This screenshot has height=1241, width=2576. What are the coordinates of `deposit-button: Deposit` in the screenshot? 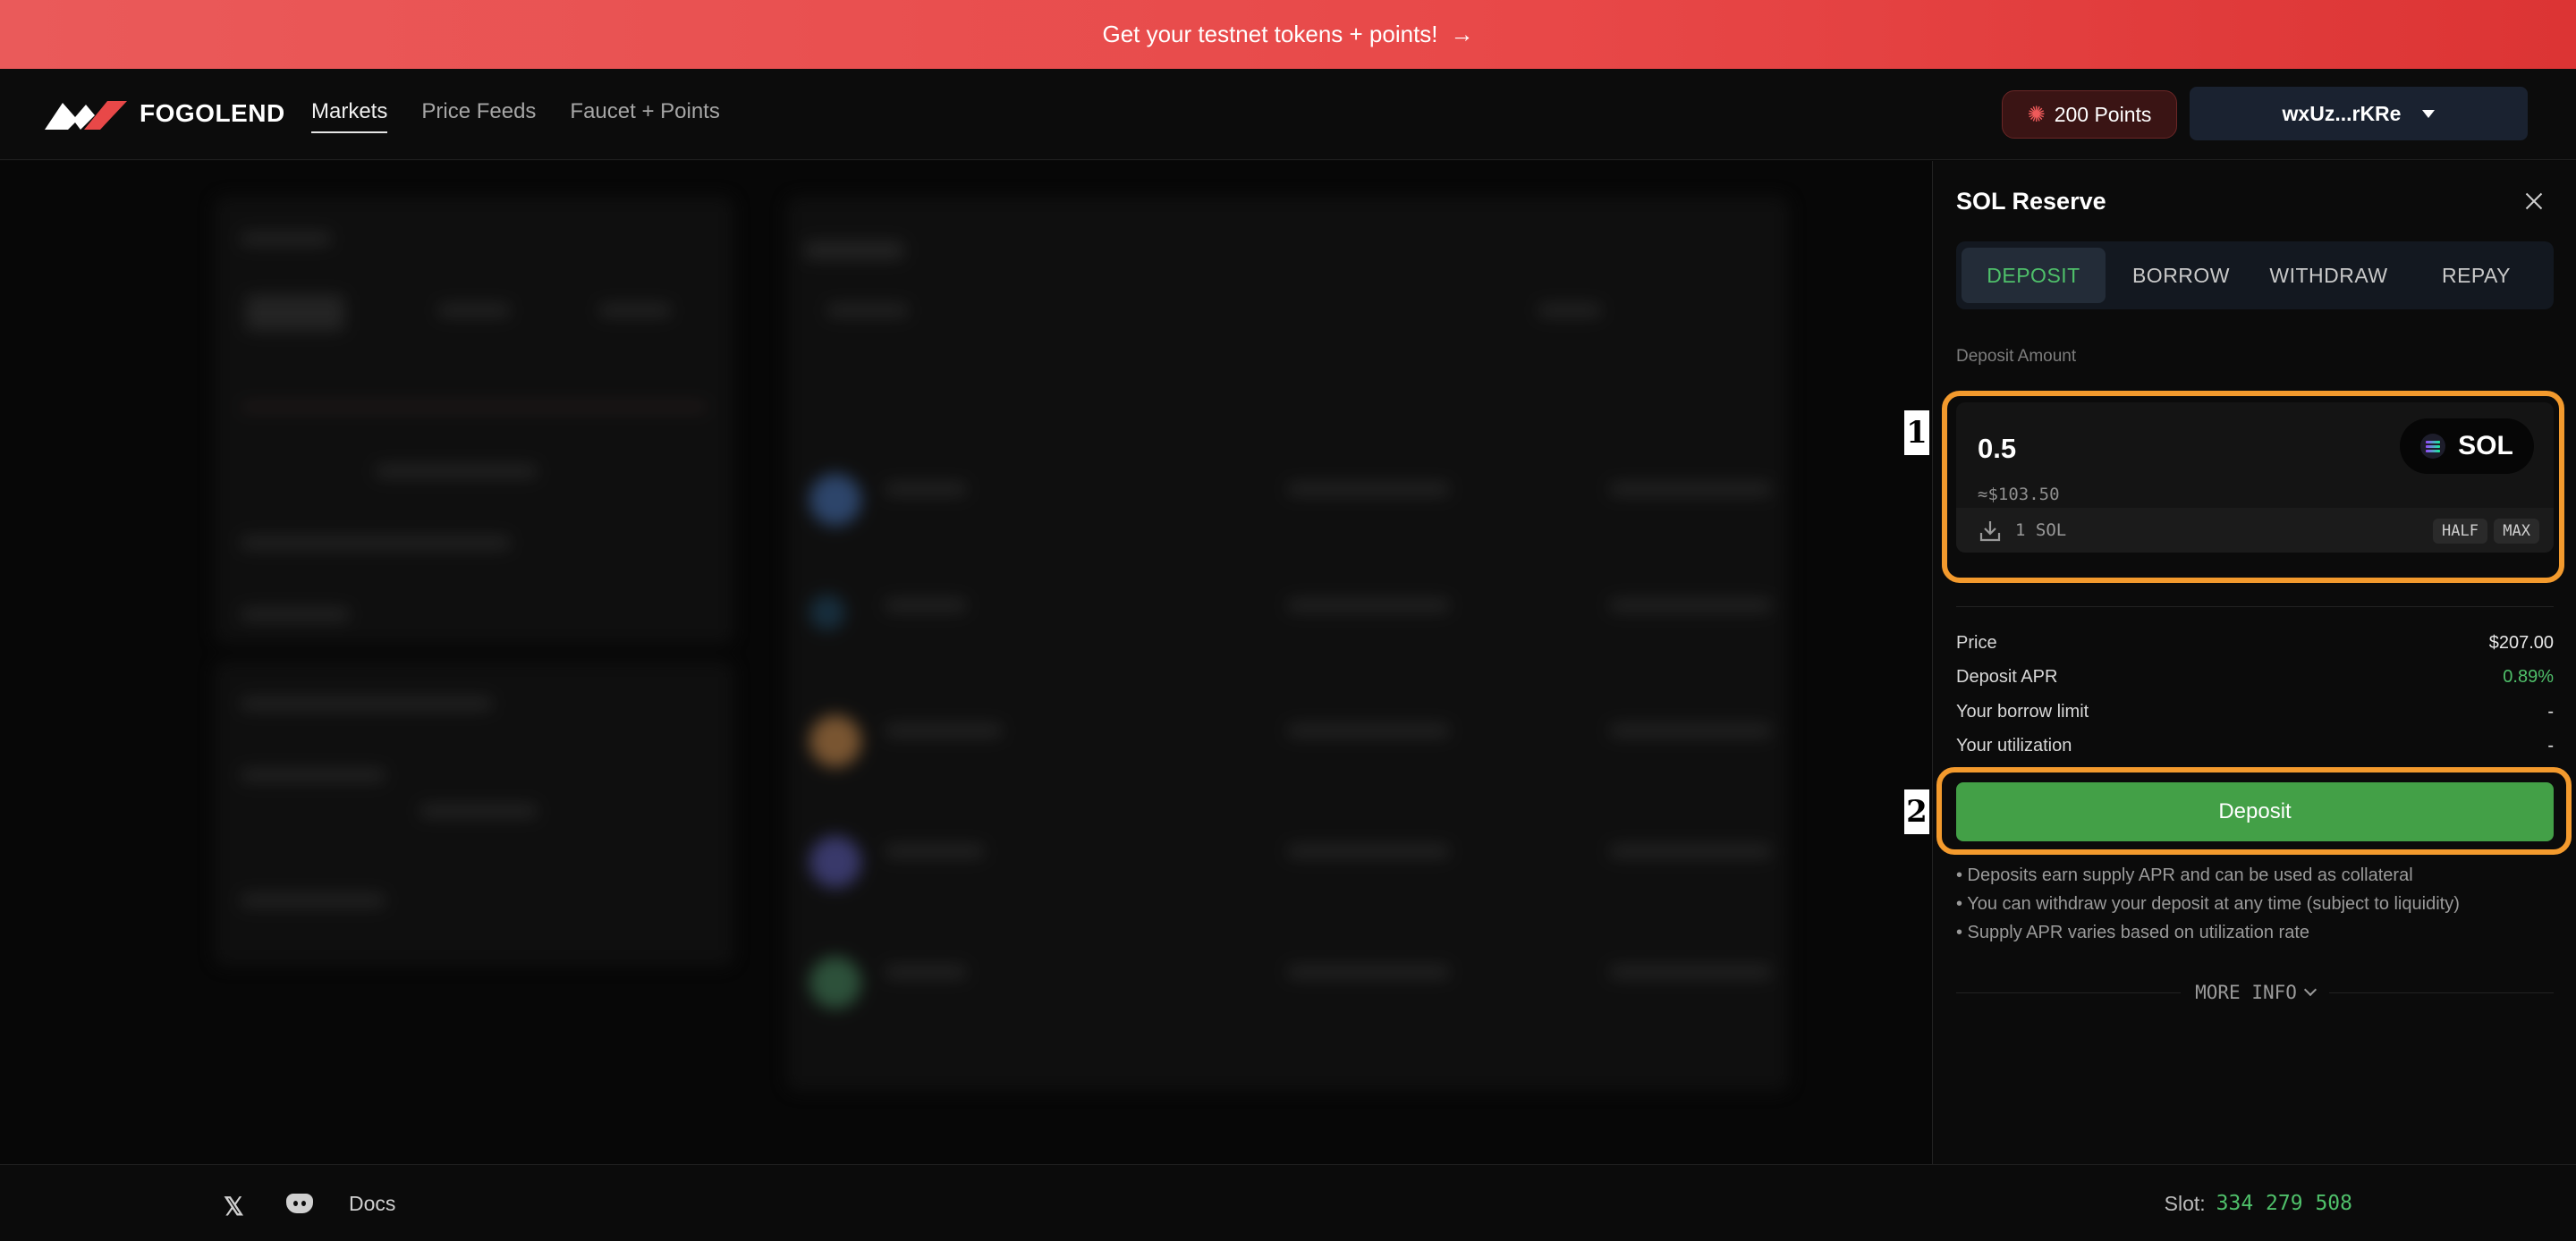 It's located at (2255, 811).